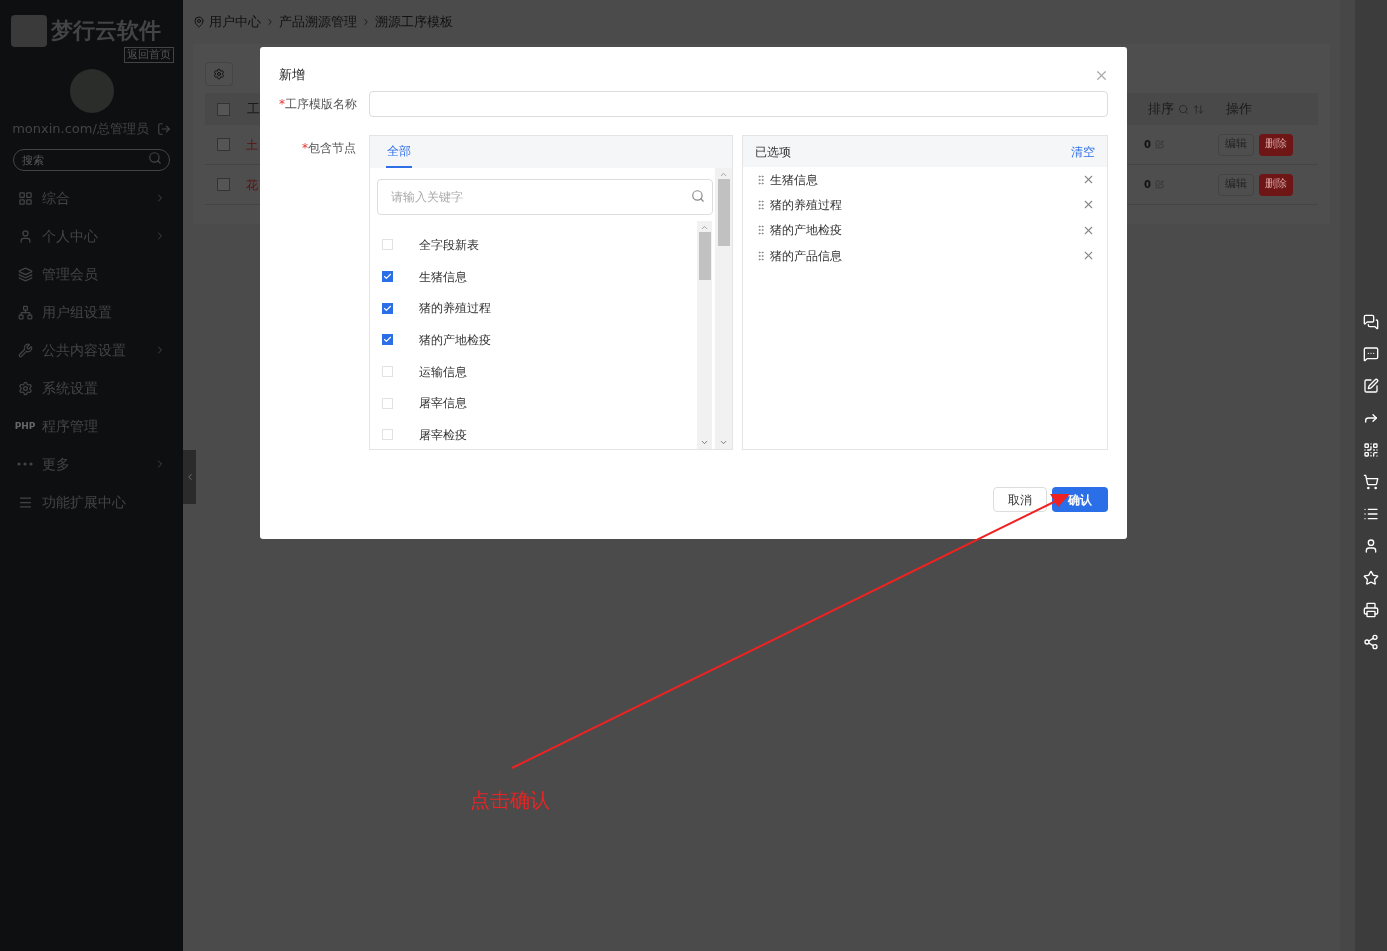 The image size is (1387, 951). Describe the element at coordinates (442, 435) in the screenshot. I see `option-label: 屠宰检疫` at that location.